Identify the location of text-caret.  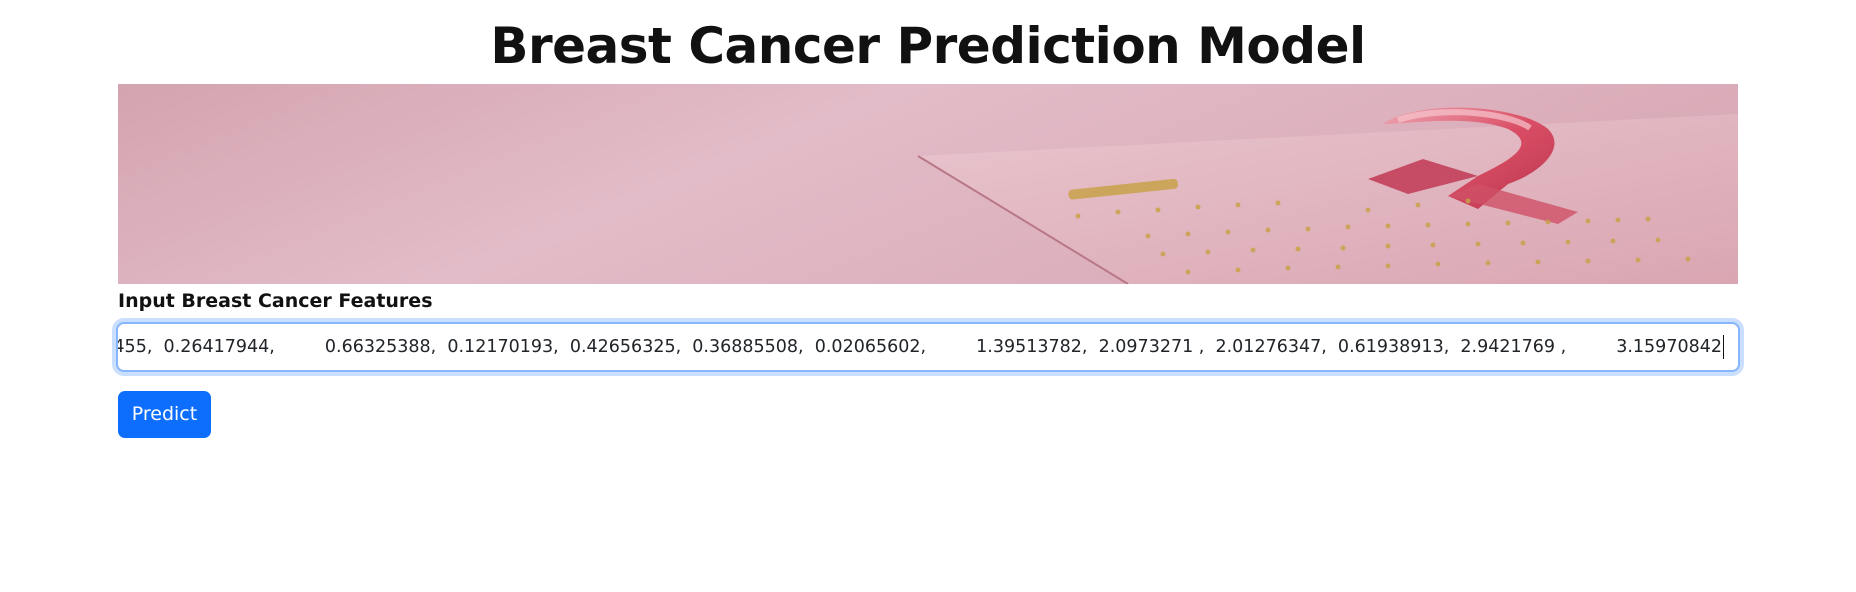
(1723, 347).